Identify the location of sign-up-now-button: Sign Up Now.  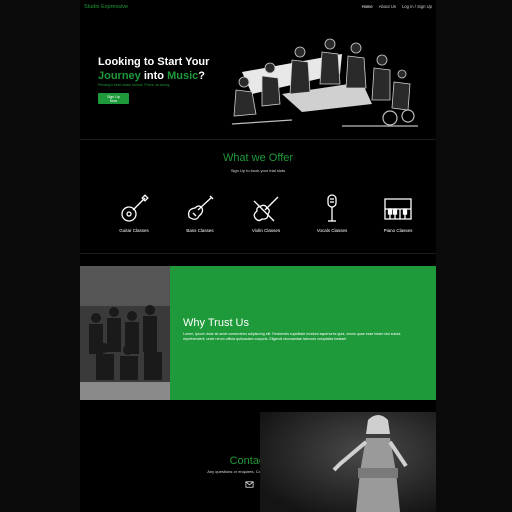
(113, 98).